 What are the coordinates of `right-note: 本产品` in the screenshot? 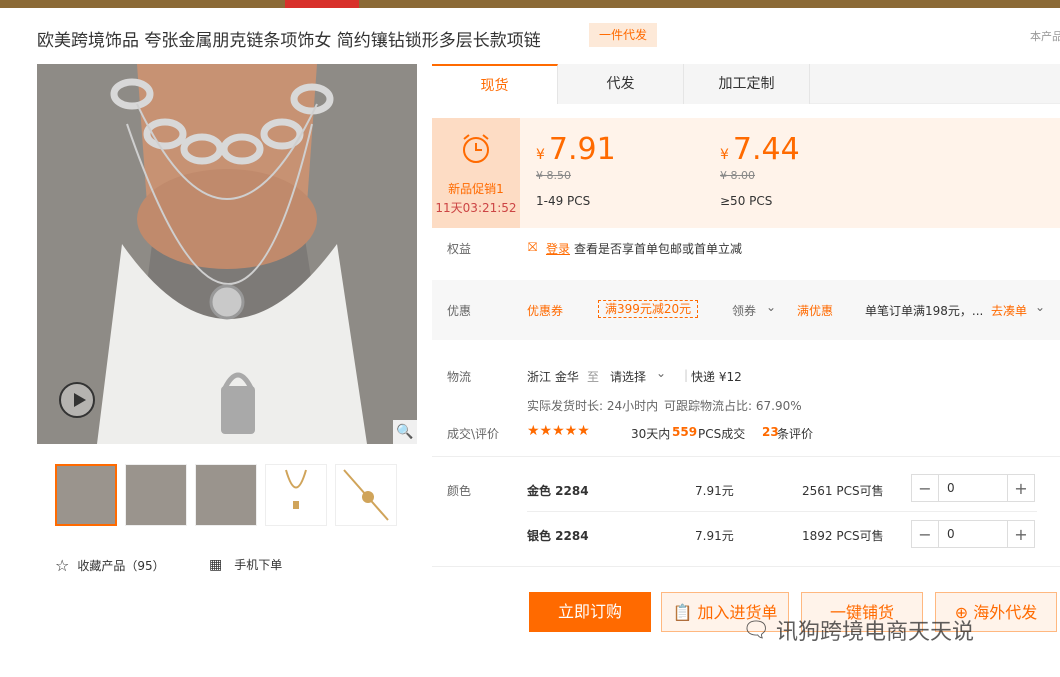 It's located at (1045, 36).